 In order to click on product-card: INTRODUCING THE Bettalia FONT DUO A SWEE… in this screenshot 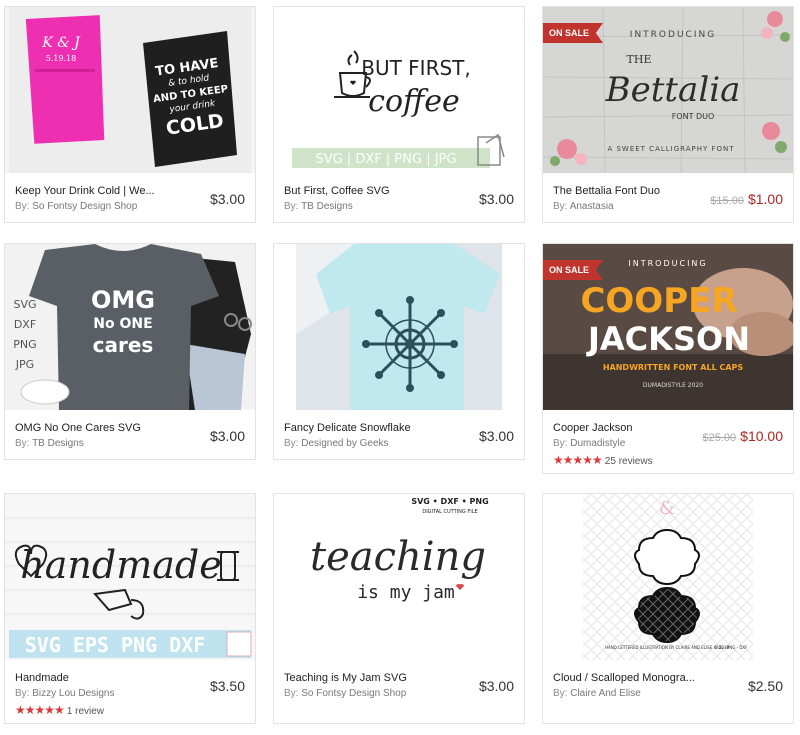, I will do `click(668, 114)`.